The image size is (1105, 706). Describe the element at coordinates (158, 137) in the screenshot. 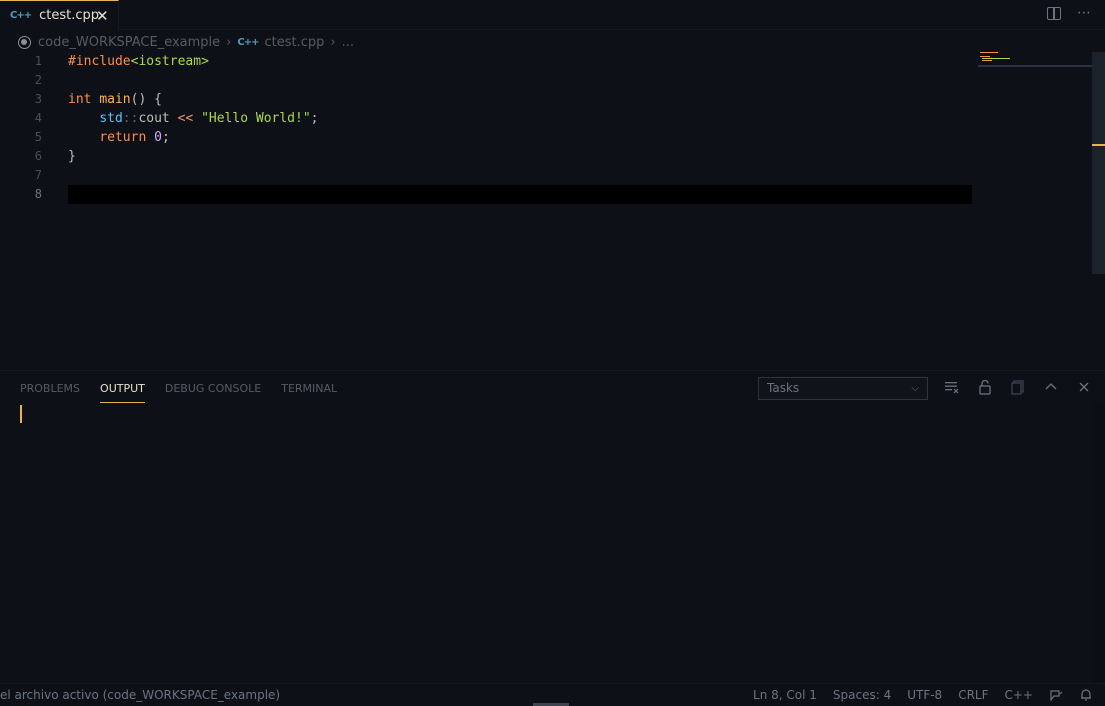

I see `token-number: 0` at that location.